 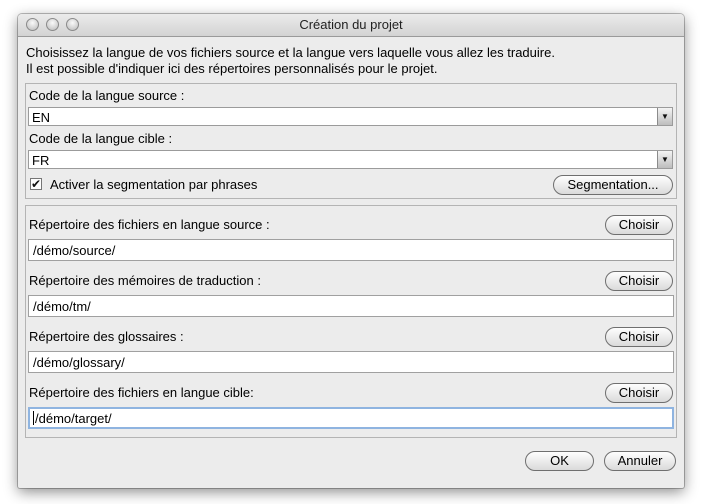 What do you see at coordinates (41, 117) in the screenshot?
I see `source-language-value: EN` at bounding box center [41, 117].